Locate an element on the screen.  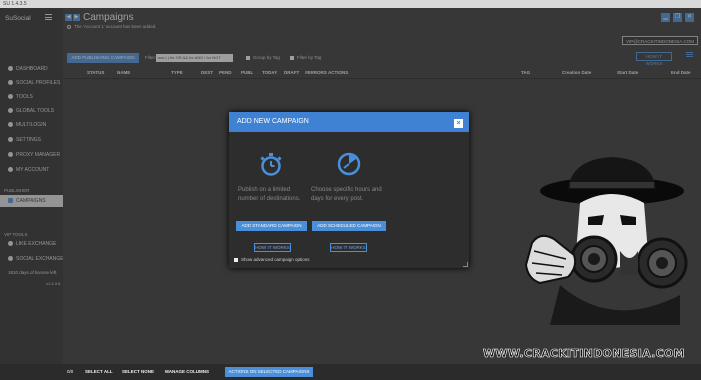
campaigns-icon is located at coordinates (10, 201).